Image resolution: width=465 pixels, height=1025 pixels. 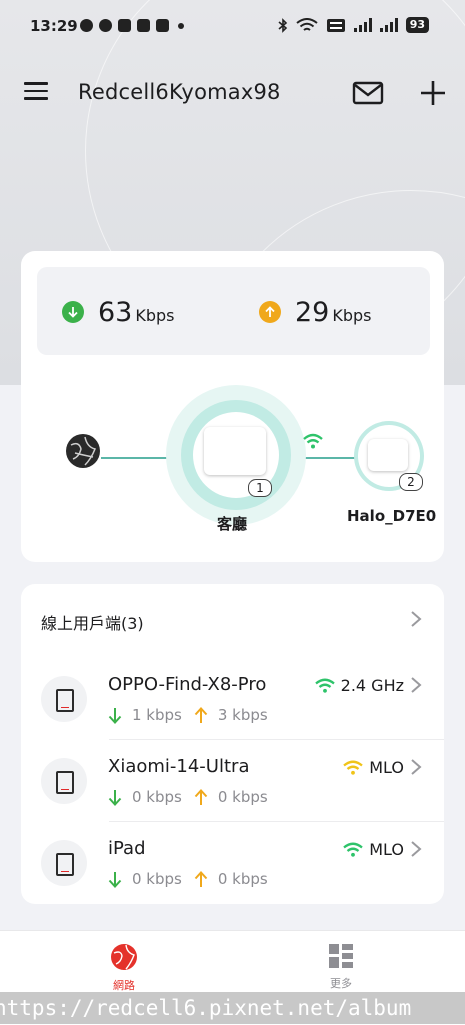 I want to click on download-value: 63, so click(x=115, y=312).